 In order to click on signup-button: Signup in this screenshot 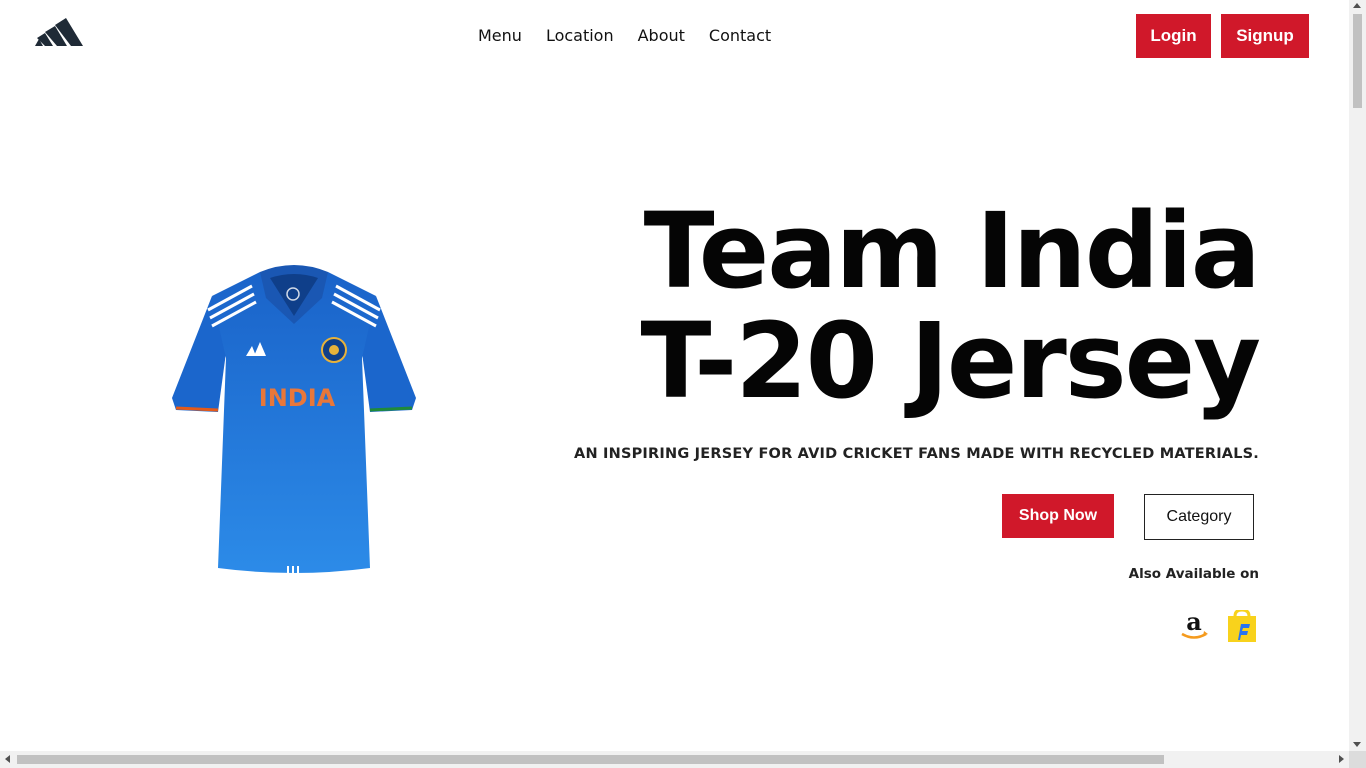, I will do `click(1265, 36)`.